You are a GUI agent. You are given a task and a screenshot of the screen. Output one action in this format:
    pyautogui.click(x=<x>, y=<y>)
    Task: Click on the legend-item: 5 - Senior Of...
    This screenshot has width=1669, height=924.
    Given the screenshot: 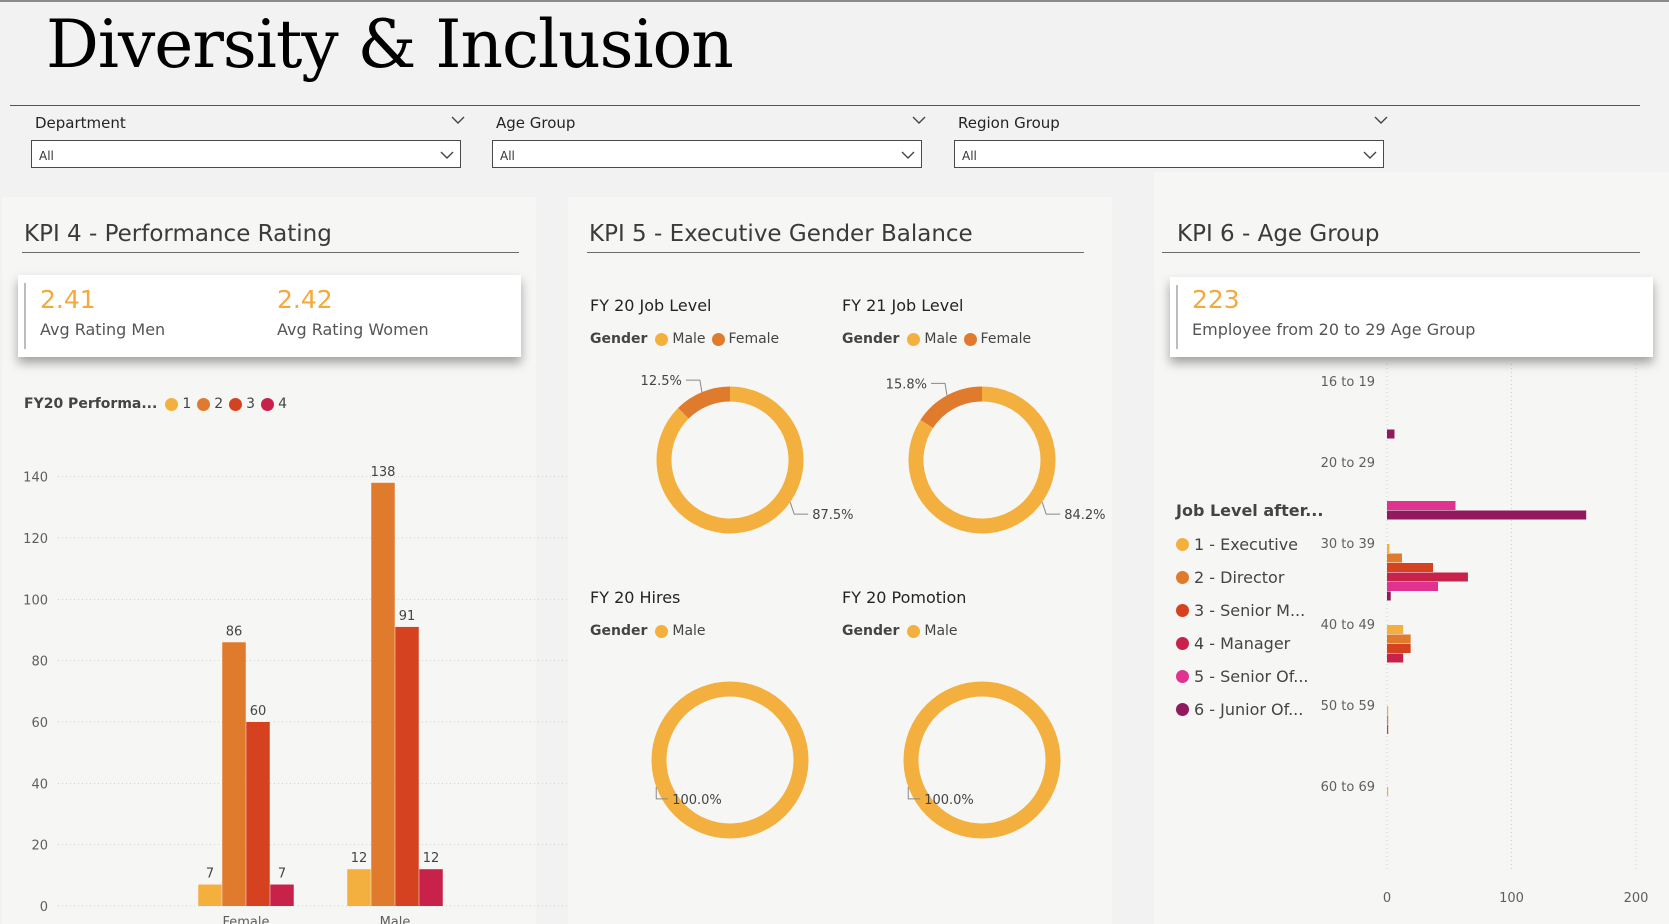 What is the action you would take?
    pyautogui.click(x=1249, y=676)
    